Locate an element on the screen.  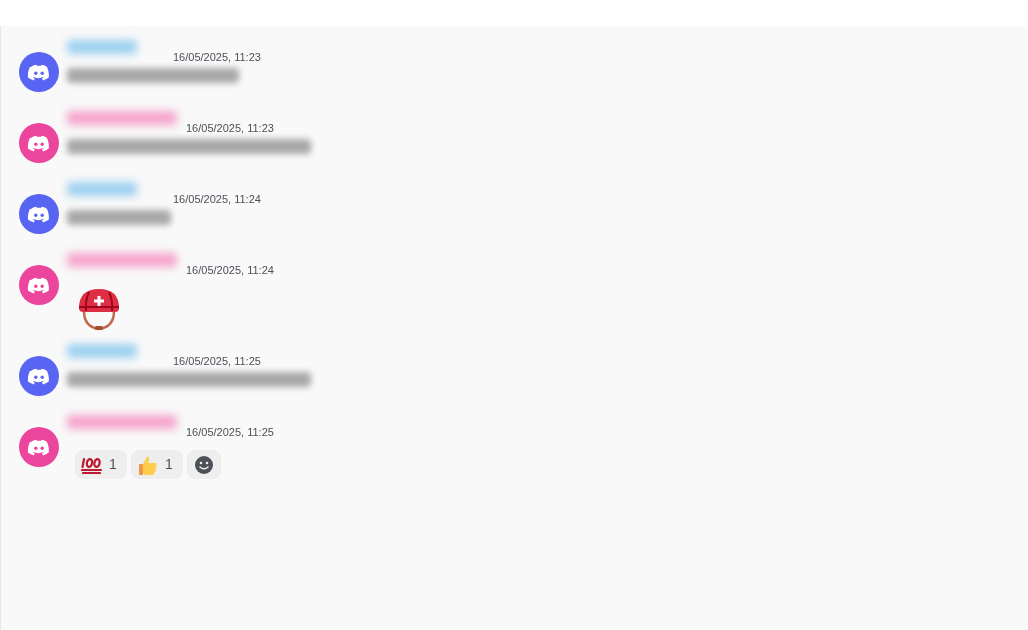
hundred-points-icon is located at coordinates (92, 464).